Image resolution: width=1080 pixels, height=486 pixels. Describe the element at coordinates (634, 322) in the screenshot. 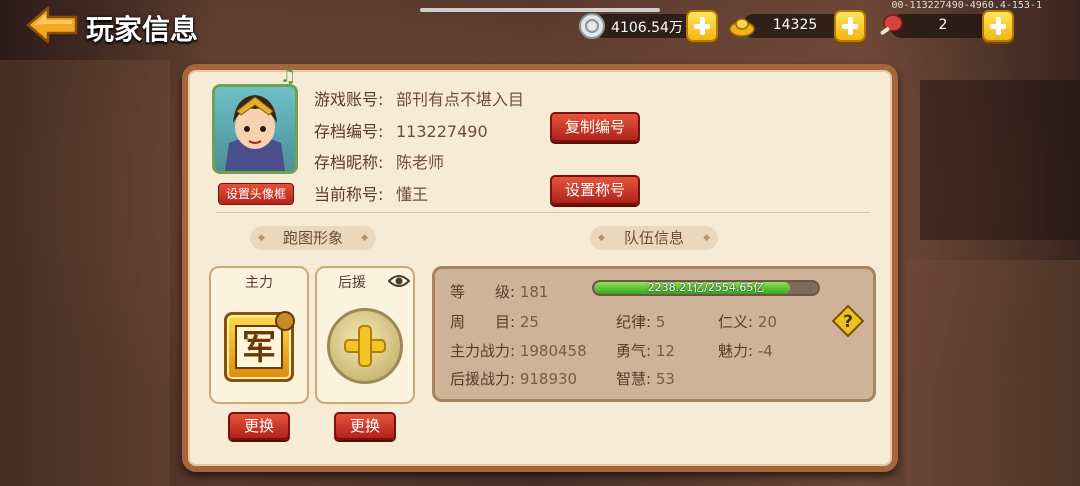

I see `discipline-label: 纪律:` at that location.